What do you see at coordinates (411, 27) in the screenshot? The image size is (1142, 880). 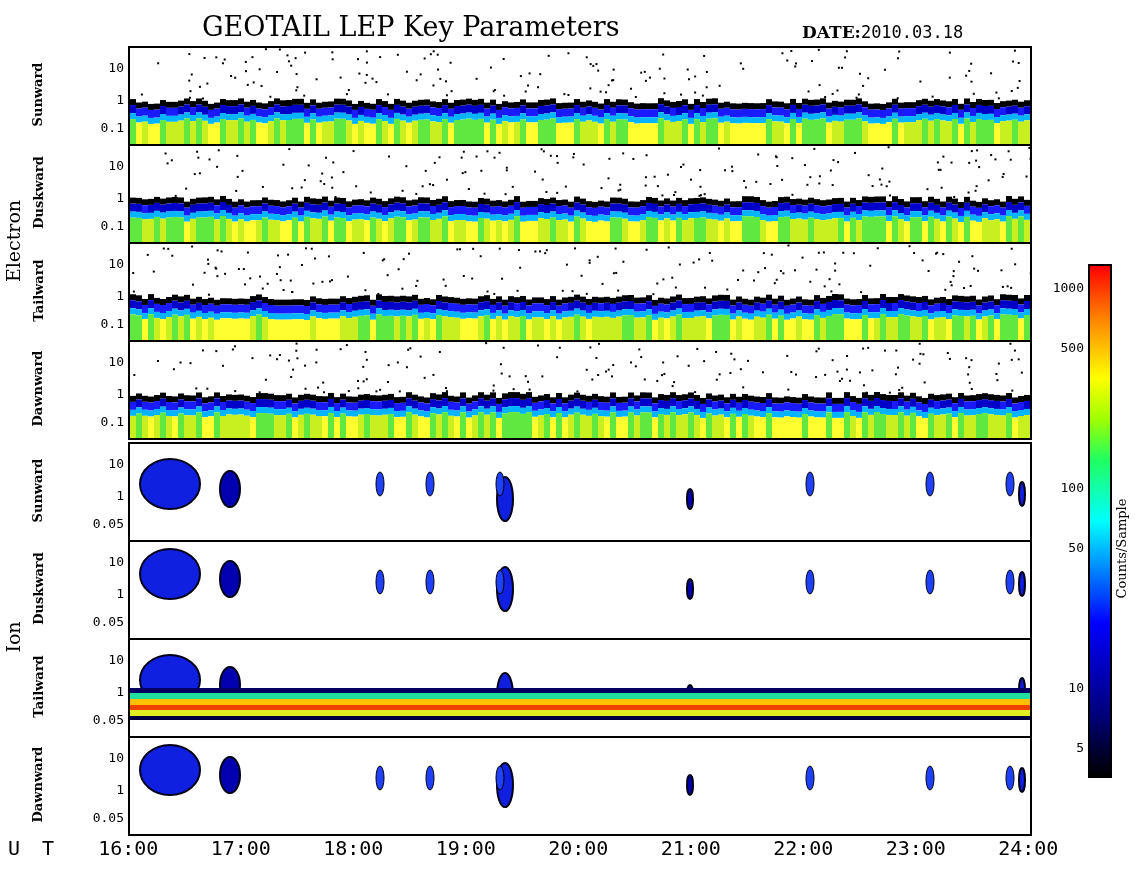 I see `chart-title: GEOTAIL LEP Key Parameters` at bounding box center [411, 27].